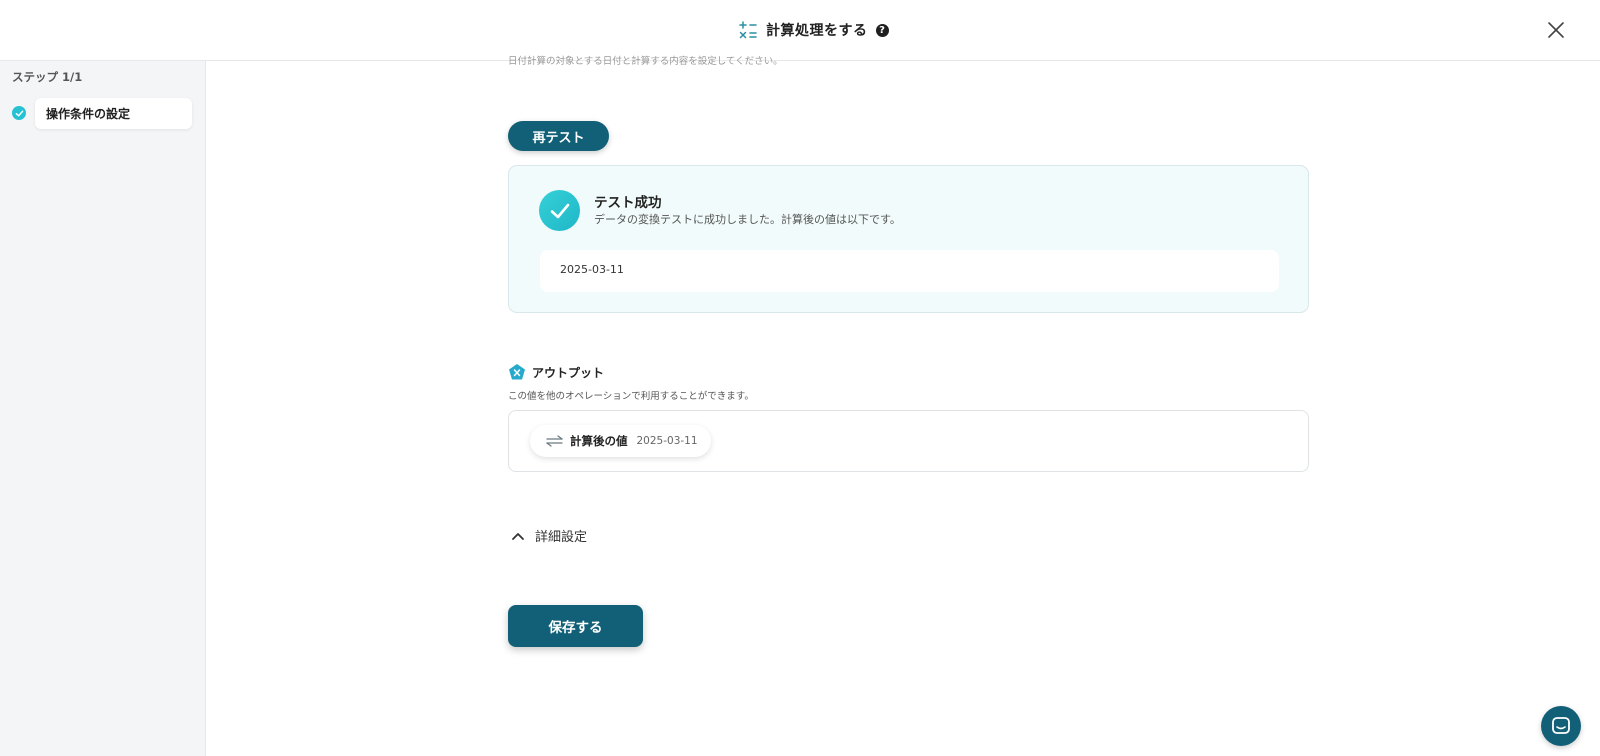  Describe the element at coordinates (817, 31) in the screenshot. I see `page-title: 計算処理をする` at that location.